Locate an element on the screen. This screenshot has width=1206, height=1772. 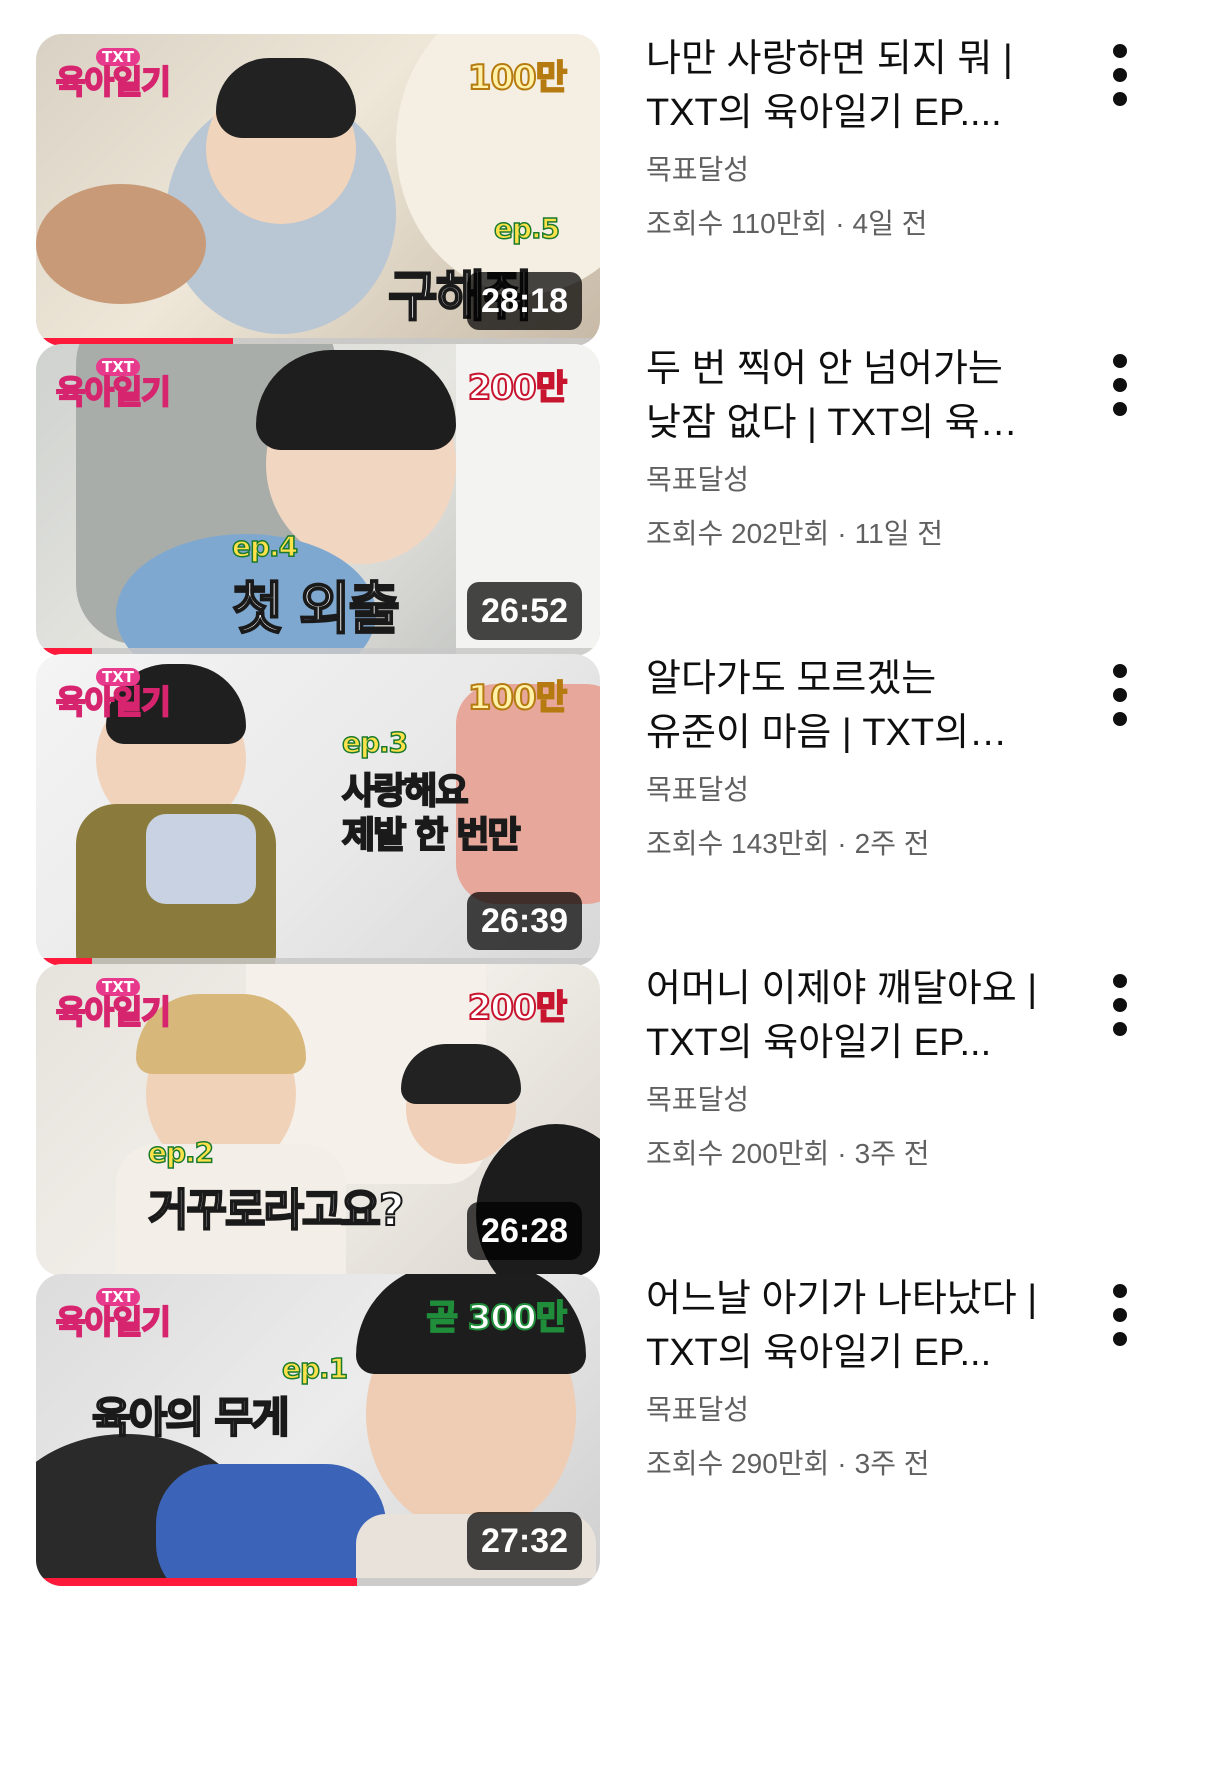
thumbnail-caption-line-2: 제발 한 번만 is located at coordinates (431, 835).